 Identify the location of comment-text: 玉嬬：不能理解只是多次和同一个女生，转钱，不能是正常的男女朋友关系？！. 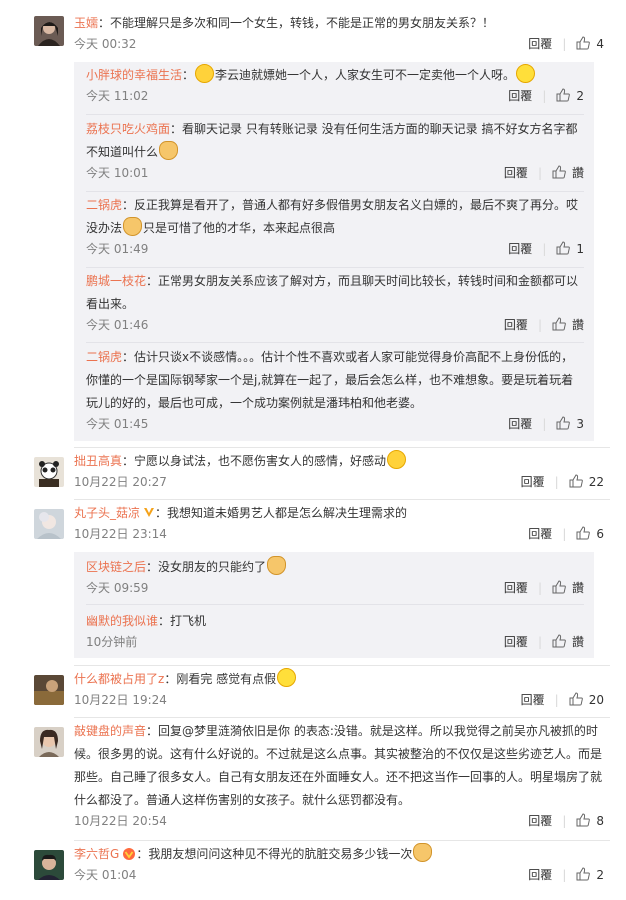
(339, 23).